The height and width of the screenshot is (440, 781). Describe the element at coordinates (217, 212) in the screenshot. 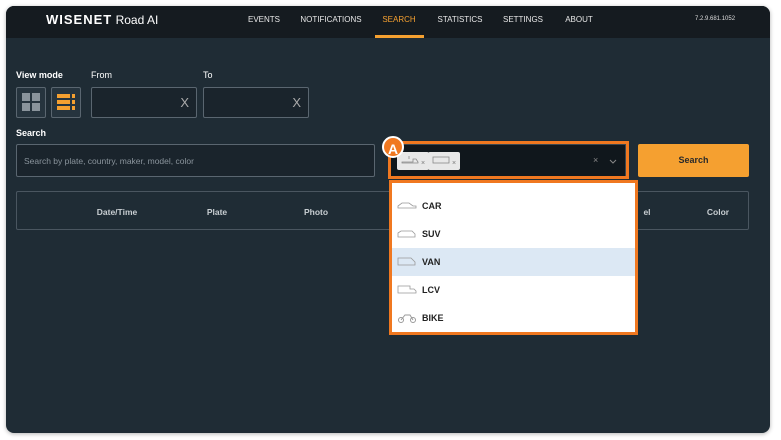

I see `column-plate: Plate` at that location.